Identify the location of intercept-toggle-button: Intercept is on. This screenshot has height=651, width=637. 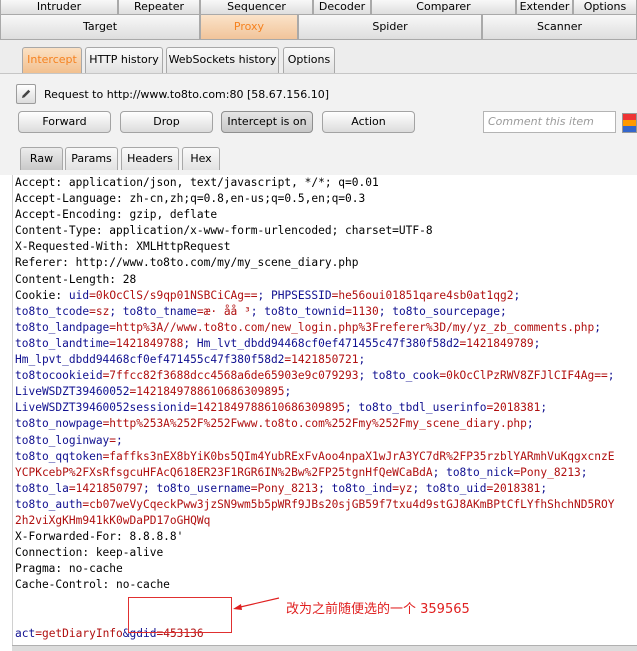
(267, 122).